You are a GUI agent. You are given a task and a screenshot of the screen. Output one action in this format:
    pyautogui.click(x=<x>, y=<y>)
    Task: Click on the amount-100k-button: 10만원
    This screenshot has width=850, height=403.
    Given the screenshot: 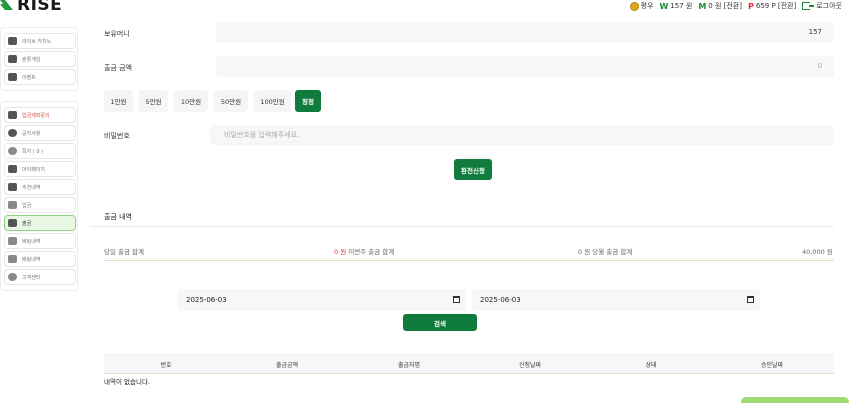 What is the action you would take?
    pyautogui.click(x=191, y=101)
    